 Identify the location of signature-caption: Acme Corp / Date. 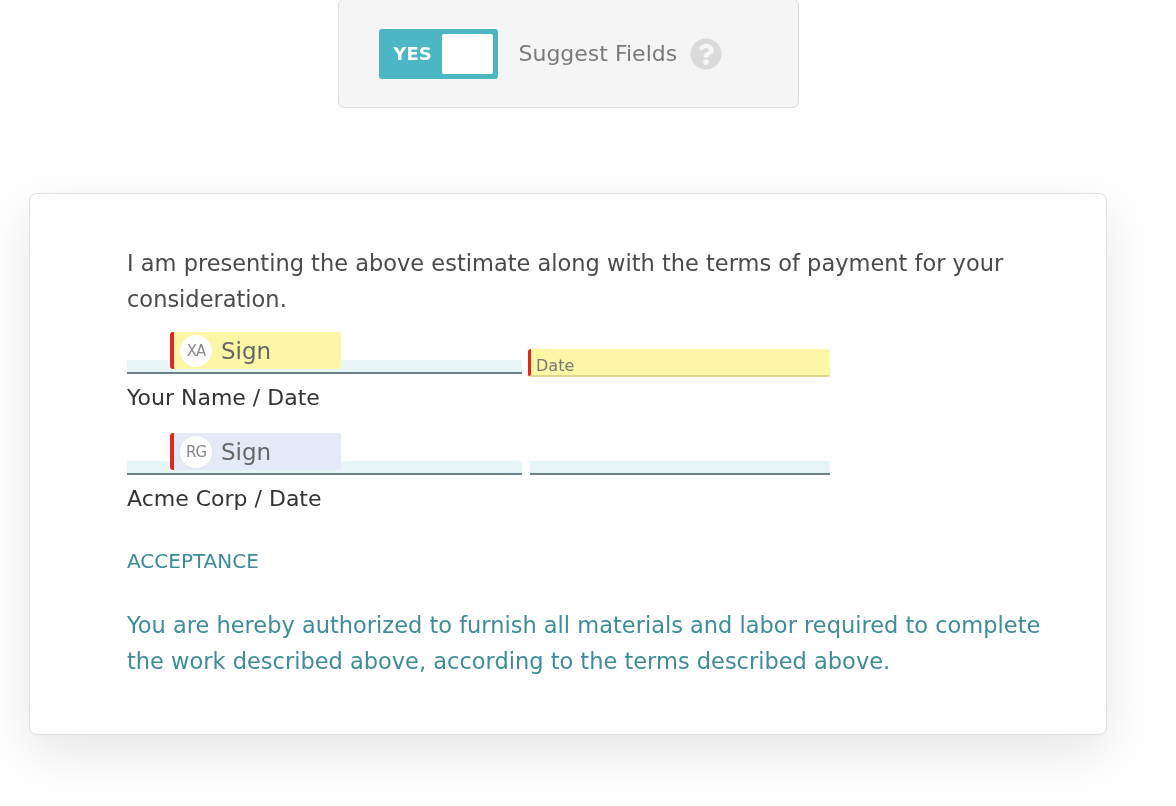
(225, 499).